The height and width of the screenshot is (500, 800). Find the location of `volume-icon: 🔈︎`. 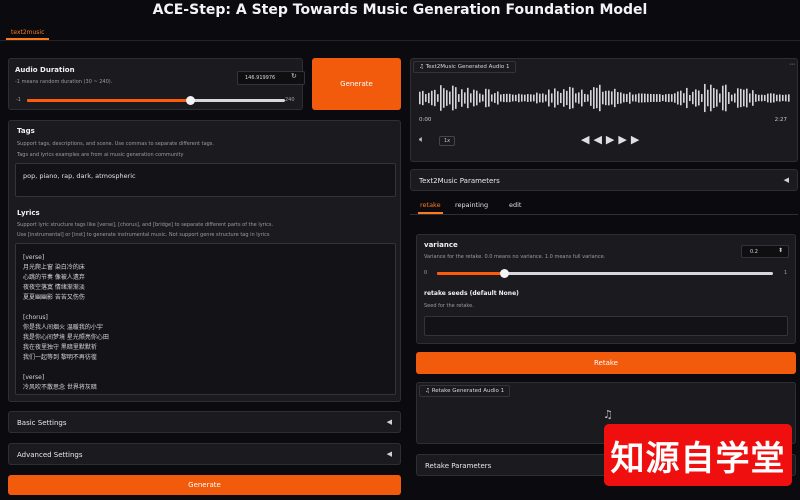

volume-icon: 🔈︎ is located at coordinates (421, 140).